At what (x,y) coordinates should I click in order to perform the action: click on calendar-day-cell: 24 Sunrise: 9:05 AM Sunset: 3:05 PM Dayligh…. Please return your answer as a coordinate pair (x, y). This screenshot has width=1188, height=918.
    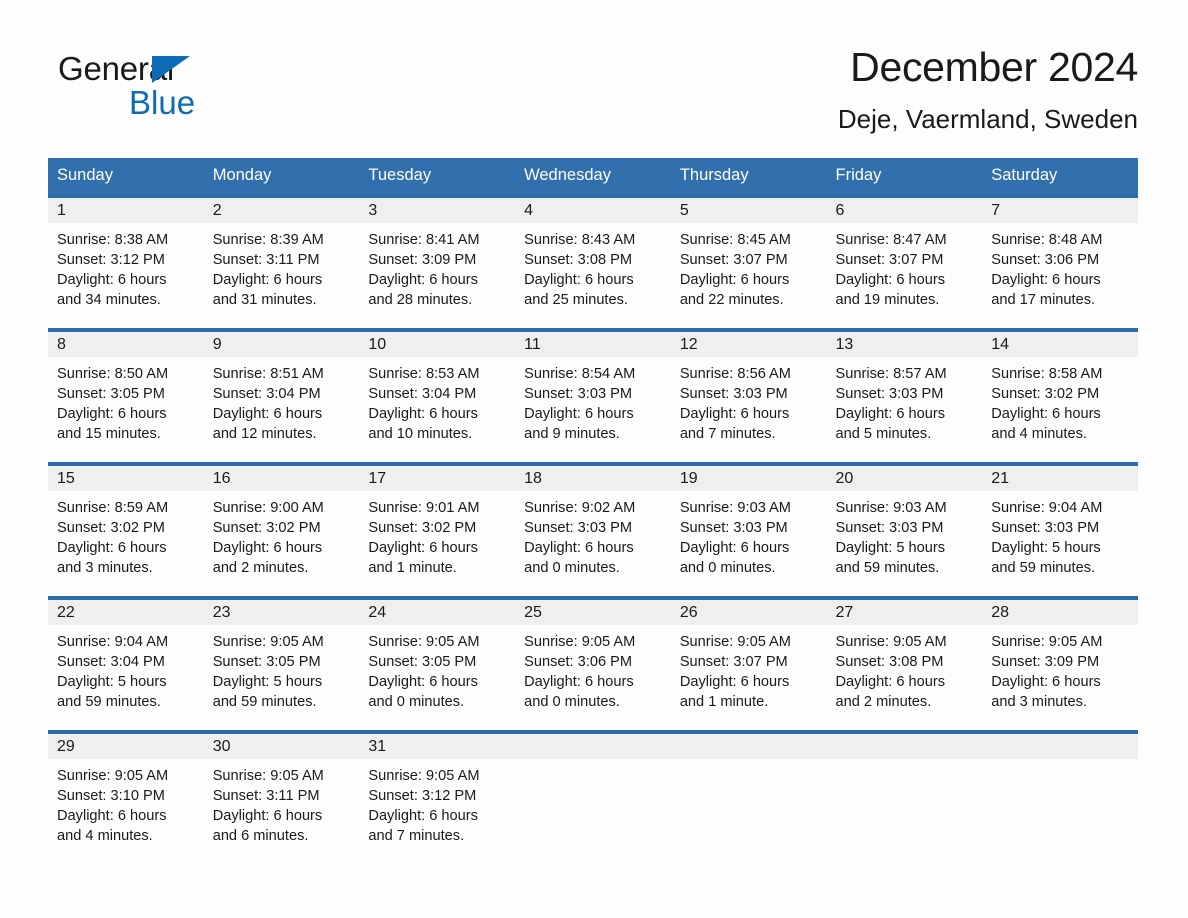
    Looking at the image, I should click on (437, 664).